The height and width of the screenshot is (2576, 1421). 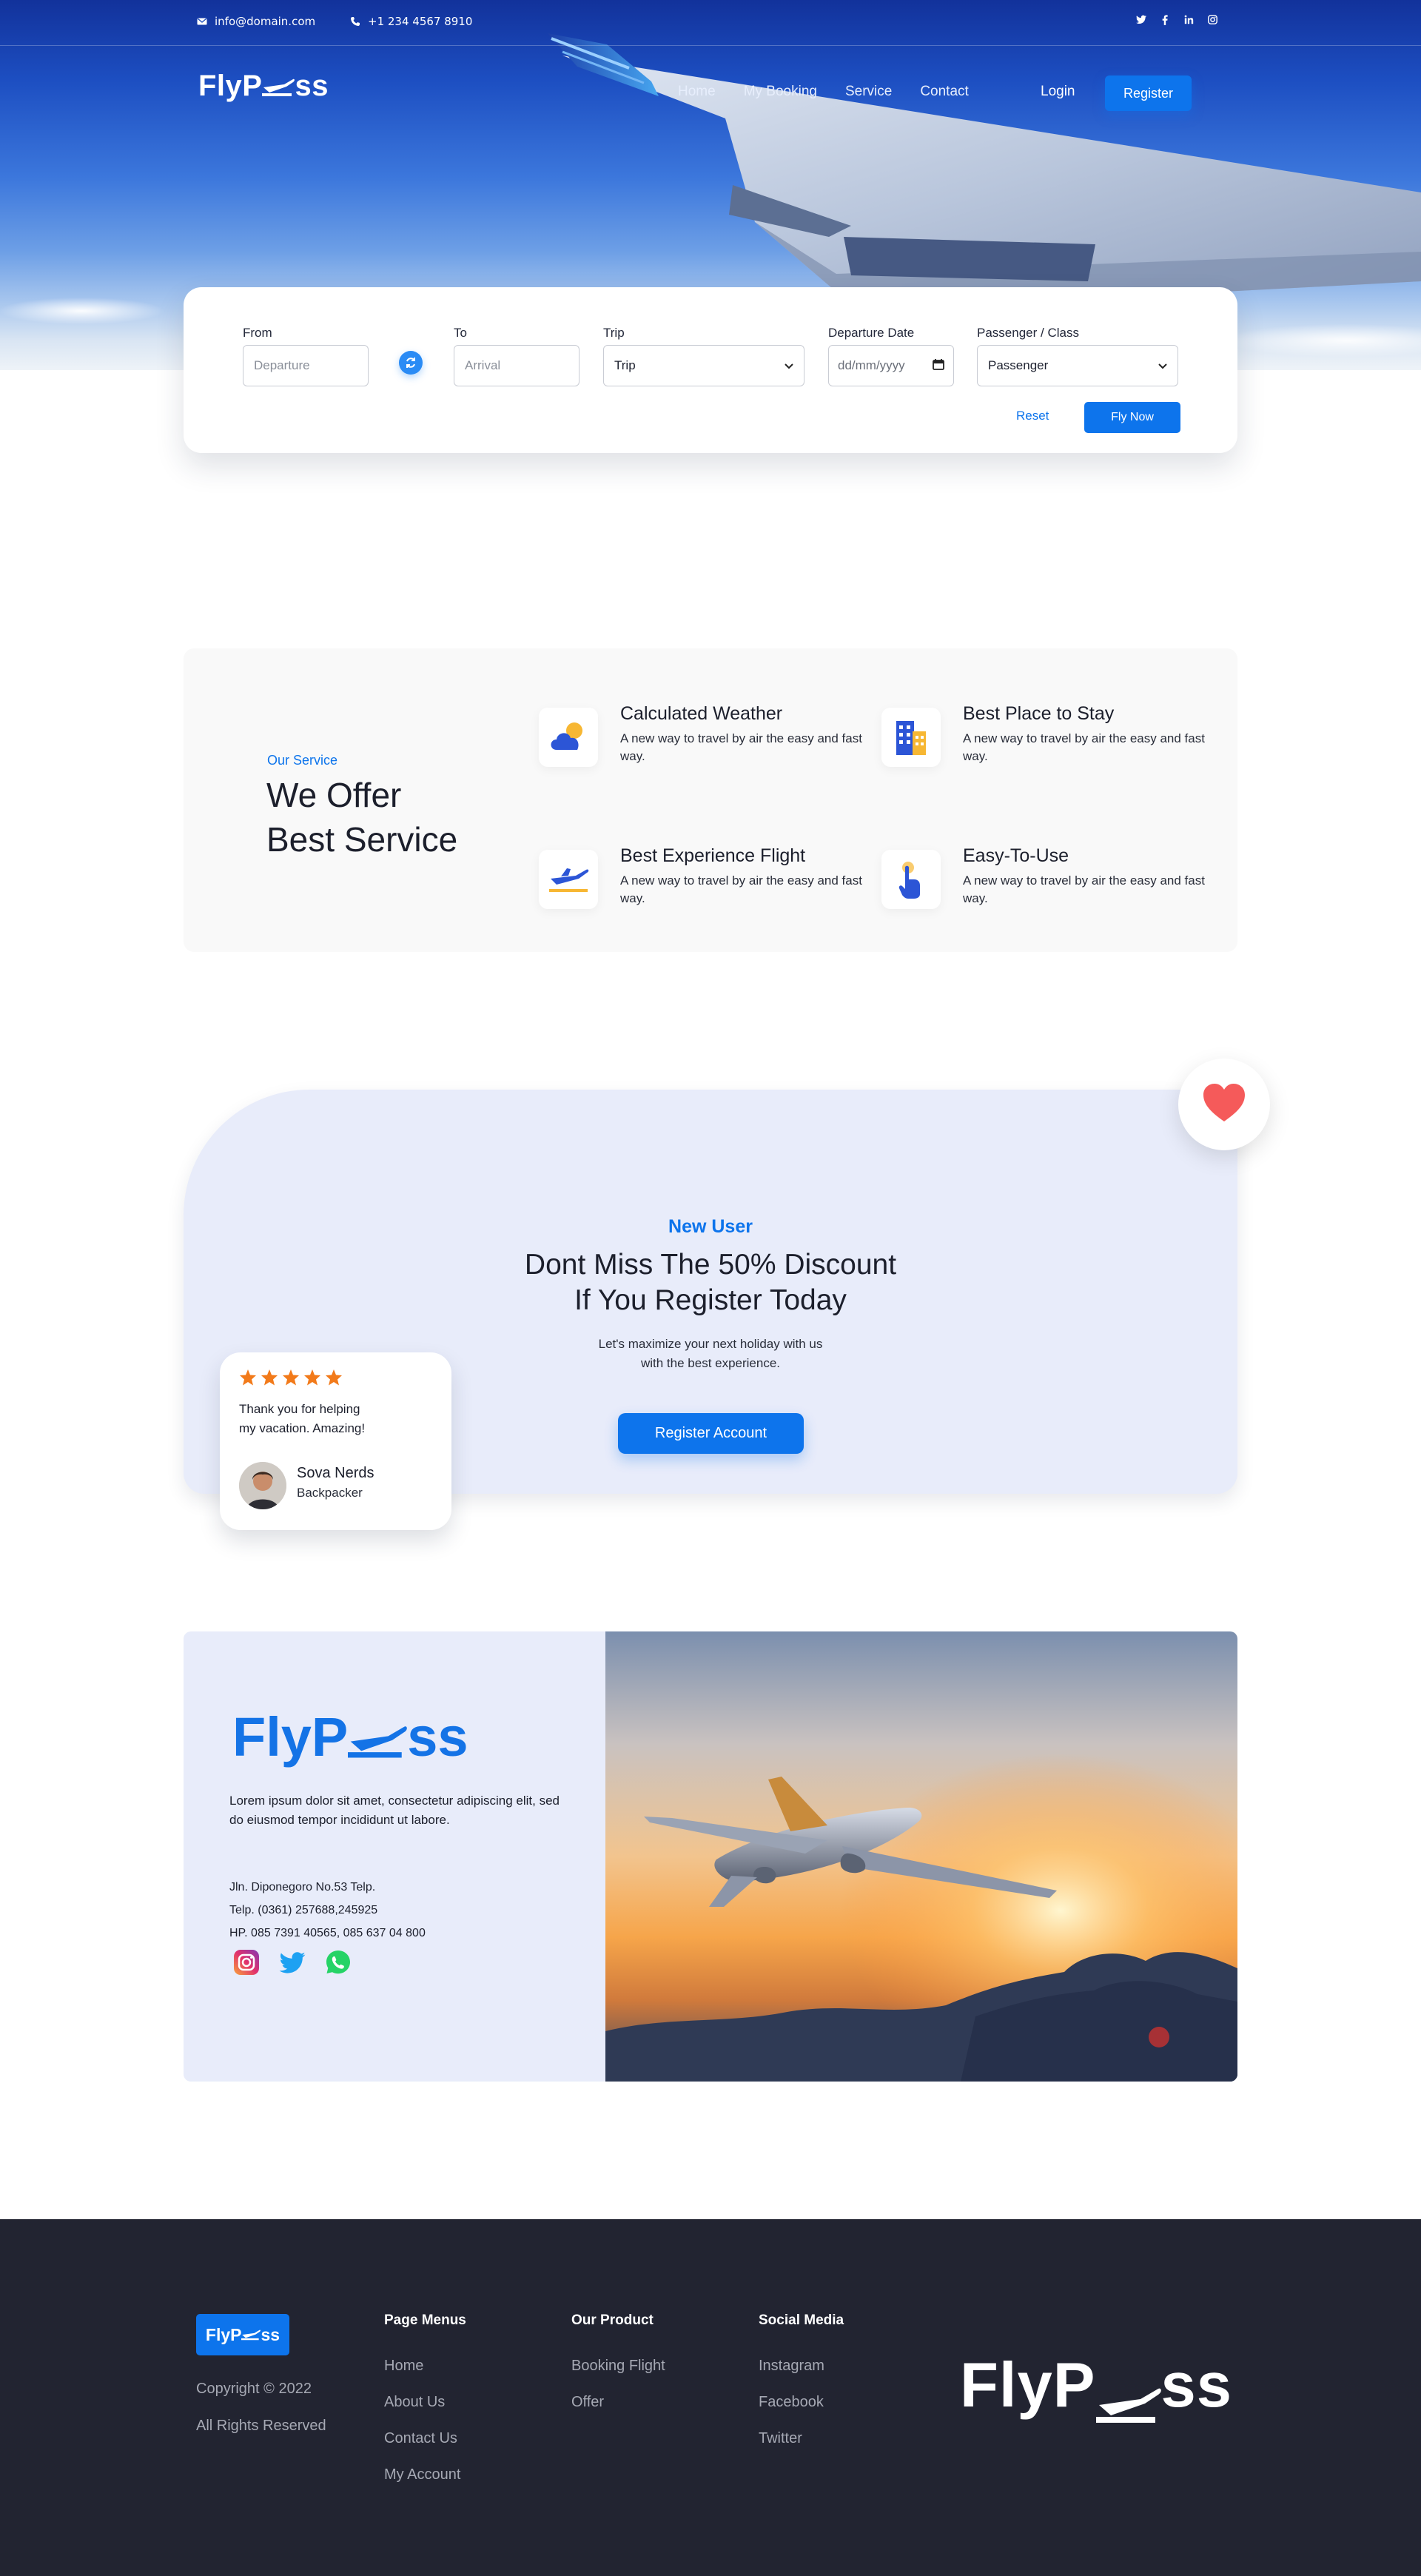 I want to click on about-logo-prefix: FlyP, so click(x=290, y=1737).